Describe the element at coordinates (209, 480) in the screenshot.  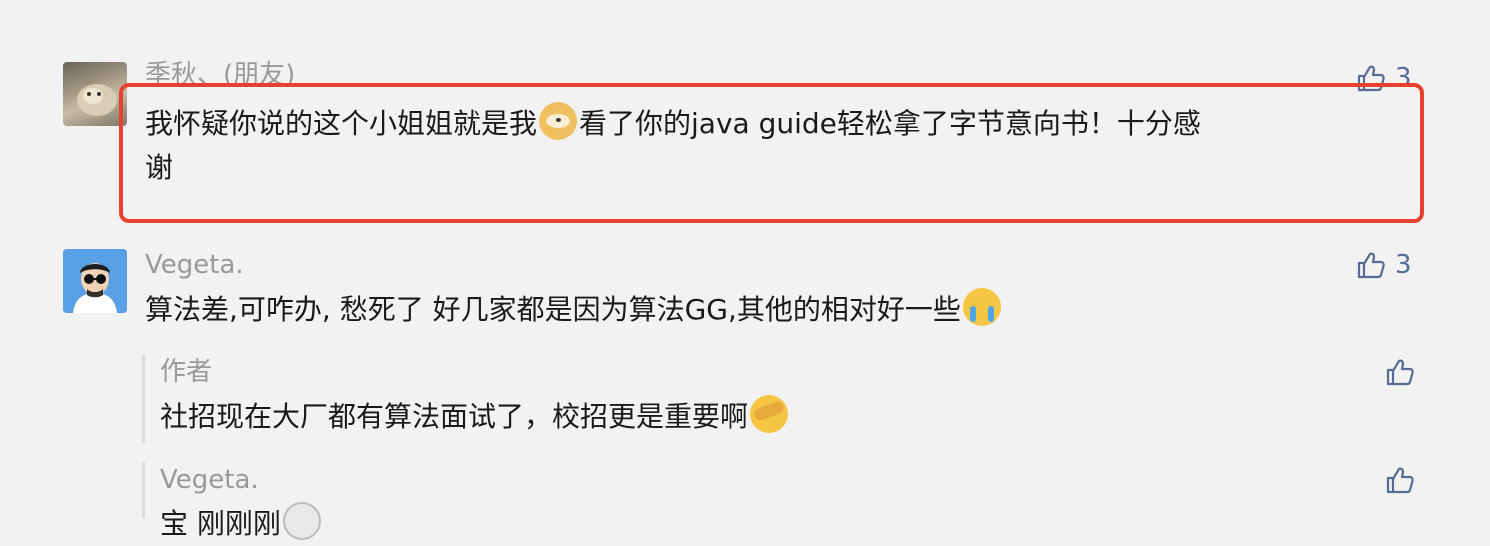
I see `reply-username: Vegeta.` at that location.